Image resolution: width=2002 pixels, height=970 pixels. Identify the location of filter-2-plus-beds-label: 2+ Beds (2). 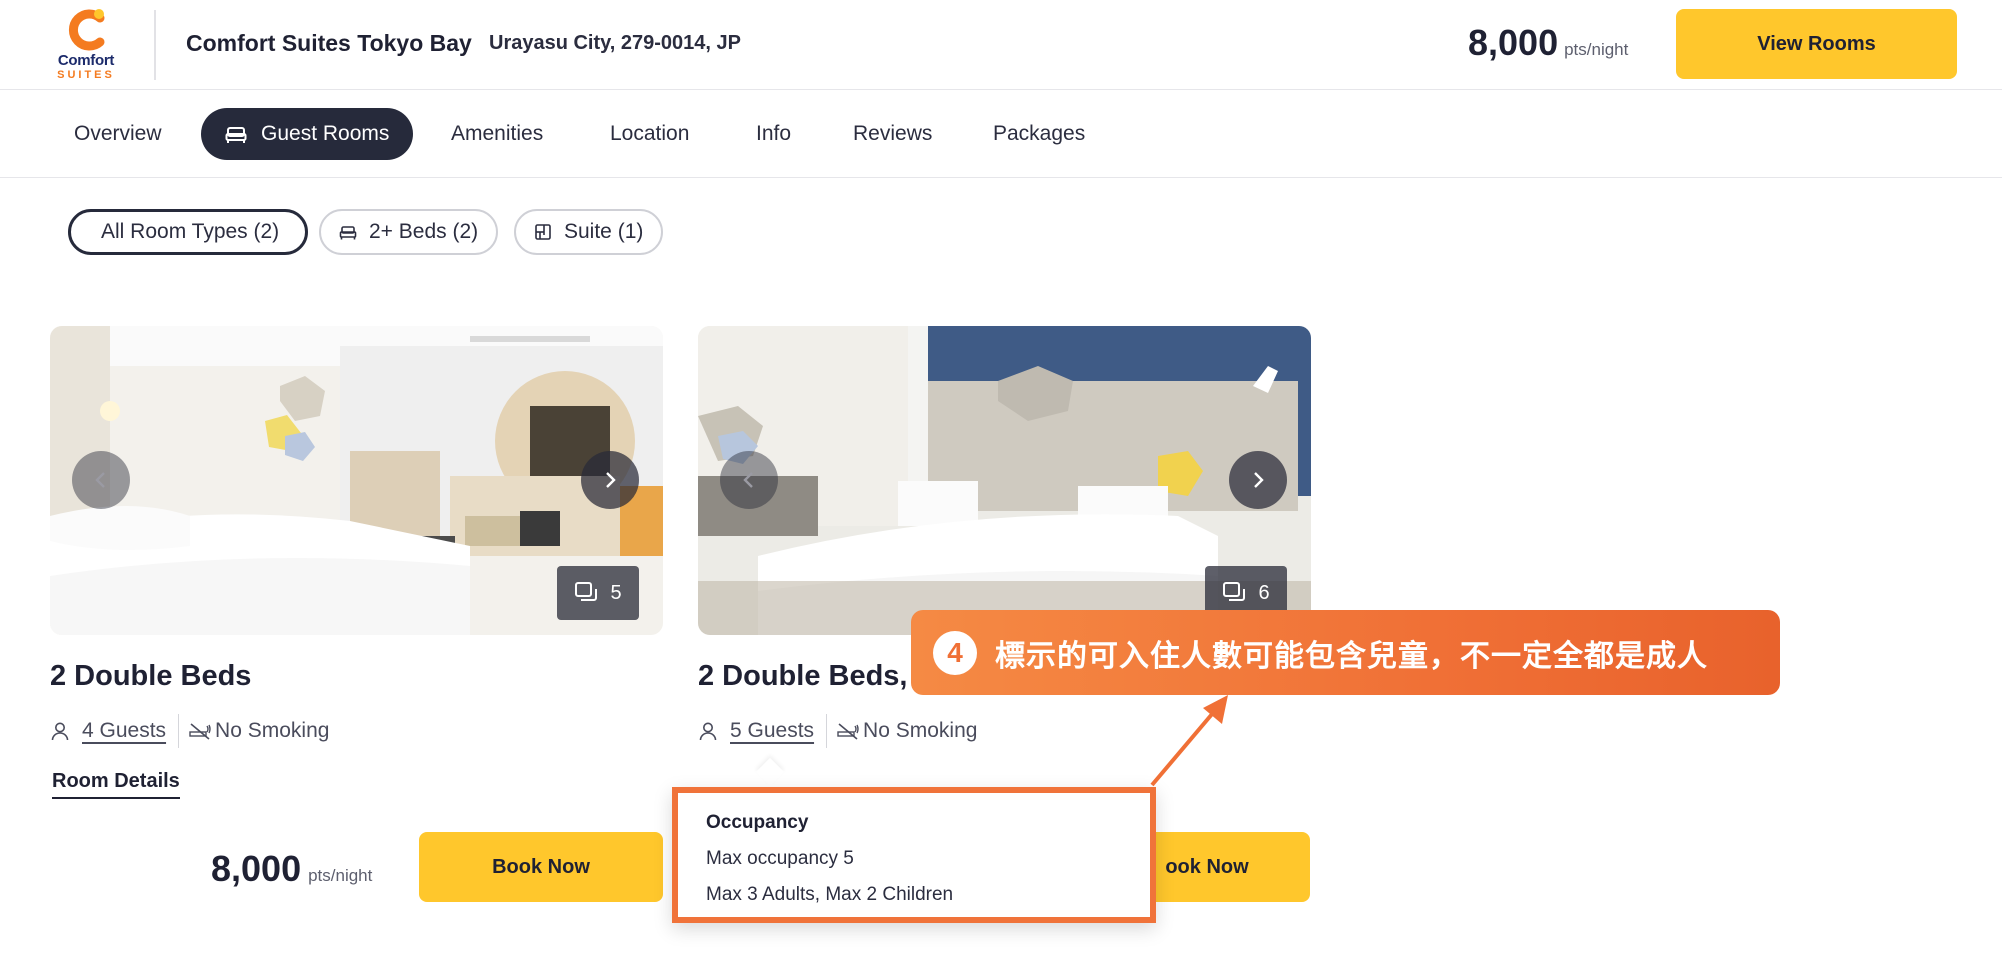
(424, 231).